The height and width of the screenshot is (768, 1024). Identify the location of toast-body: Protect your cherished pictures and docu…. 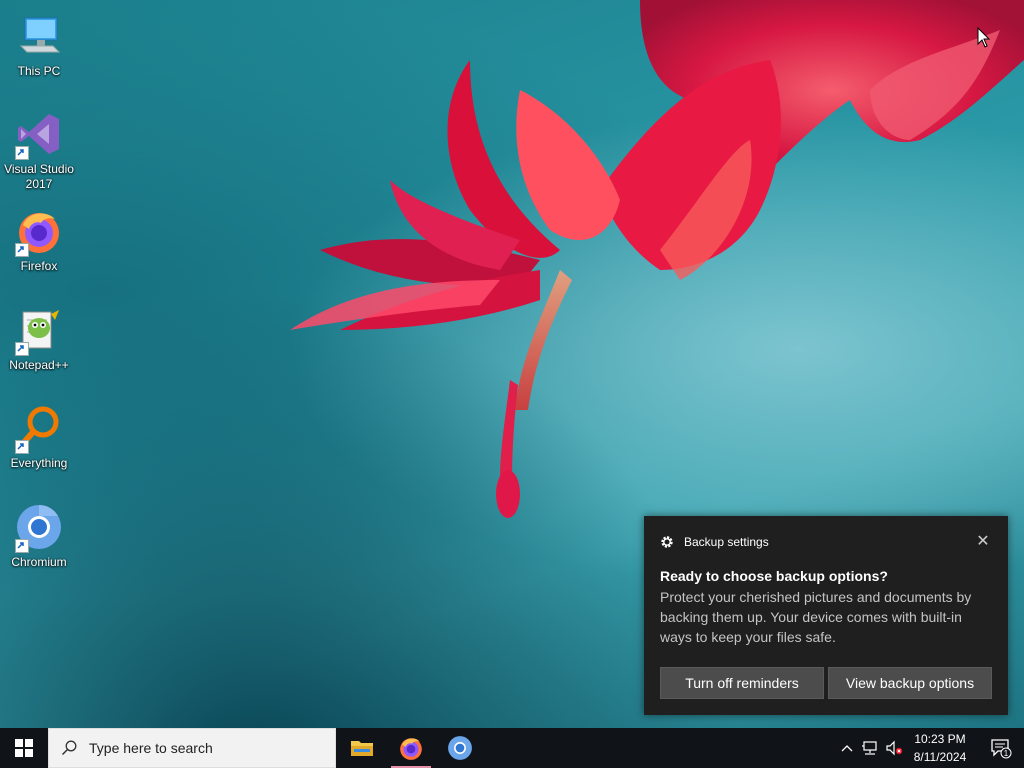
(816, 617).